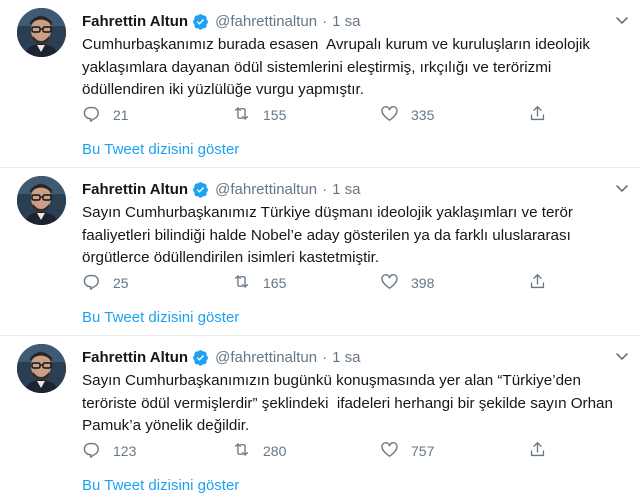 The height and width of the screenshot is (504, 640). Describe the element at coordinates (121, 283) in the screenshot. I see `reply-count: 25` at that location.